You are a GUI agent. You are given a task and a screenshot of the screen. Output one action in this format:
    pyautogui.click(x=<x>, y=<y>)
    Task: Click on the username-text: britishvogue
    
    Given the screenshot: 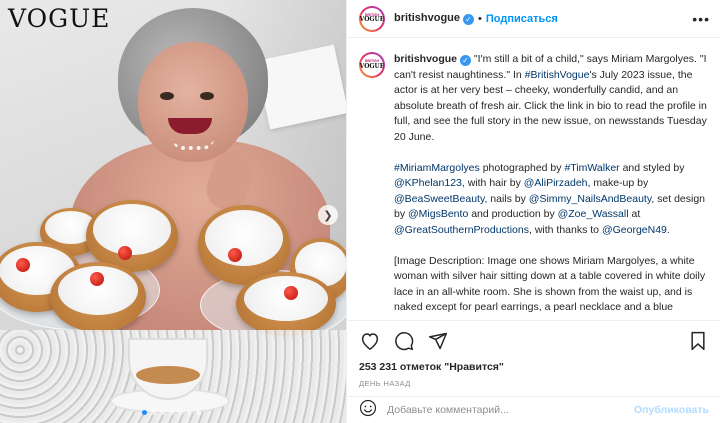 What is the action you would take?
    pyautogui.click(x=427, y=18)
    